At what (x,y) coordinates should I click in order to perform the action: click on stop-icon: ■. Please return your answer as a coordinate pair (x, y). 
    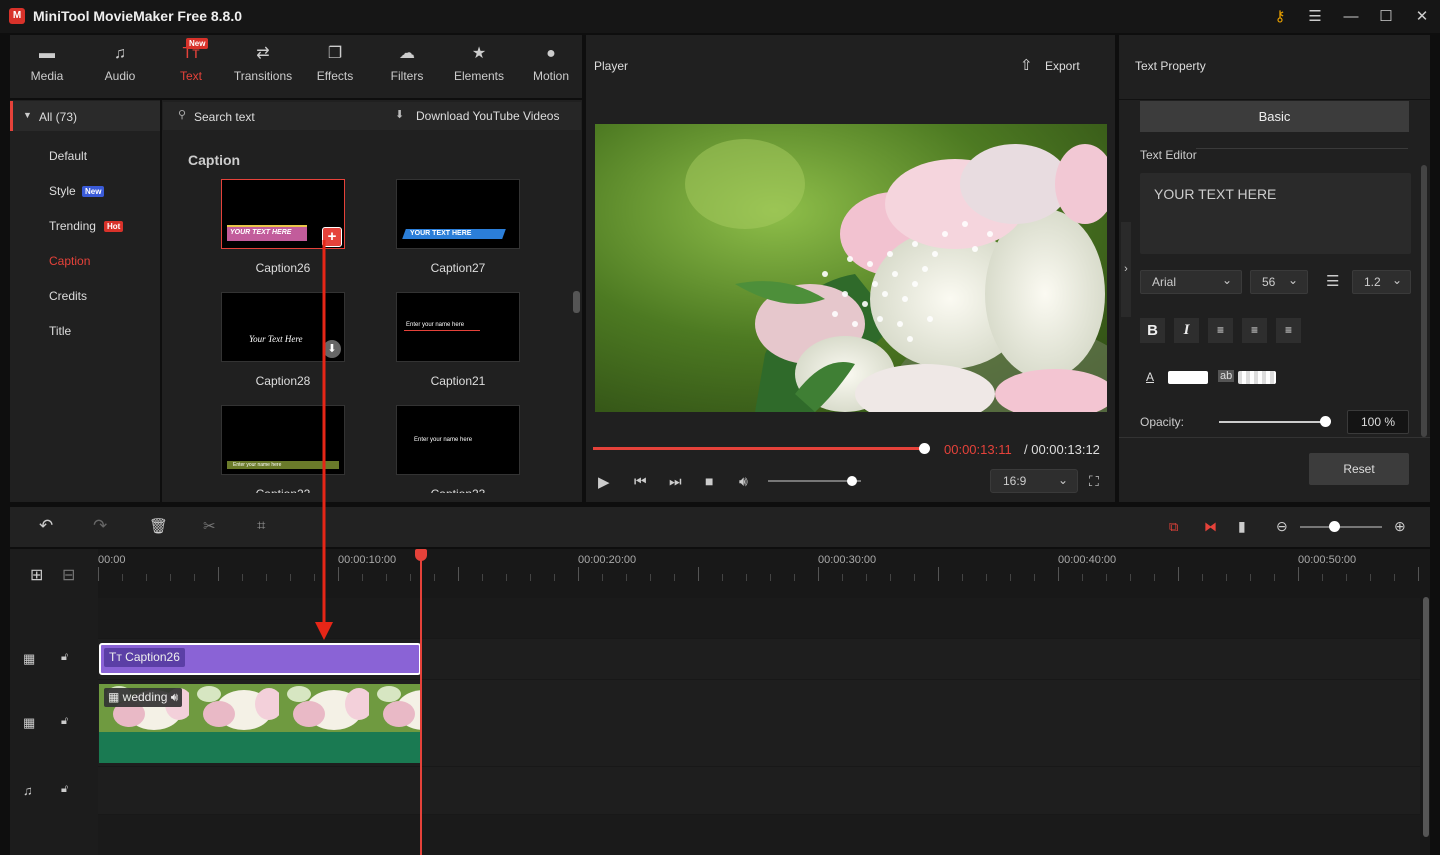
    Looking at the image, I should click on (709, 481).